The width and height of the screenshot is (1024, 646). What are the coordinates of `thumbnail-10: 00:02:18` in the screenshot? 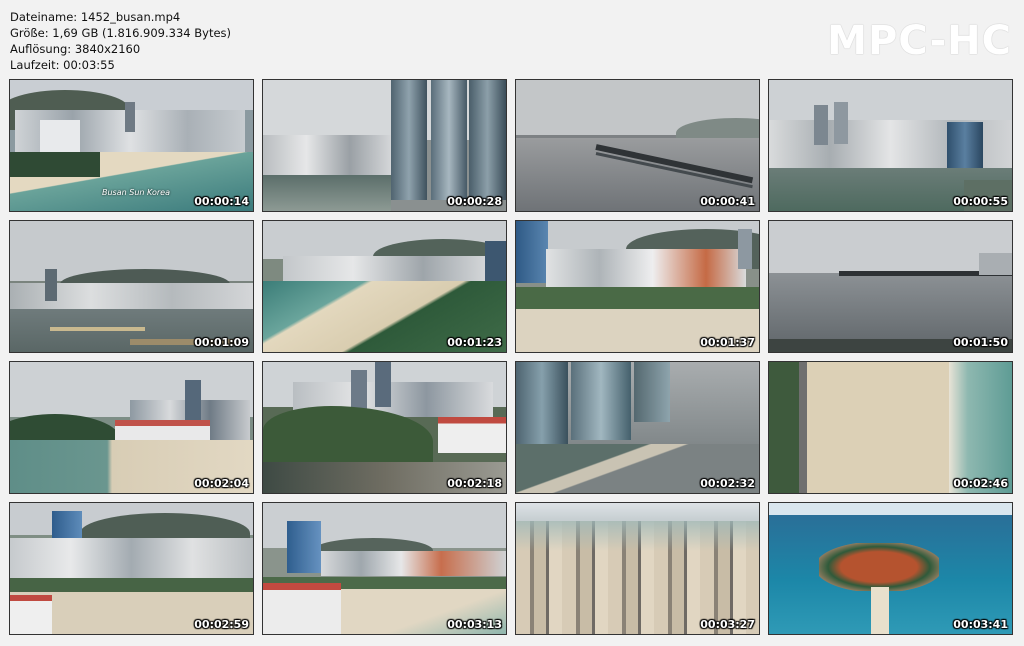 It's located at (384, 427).